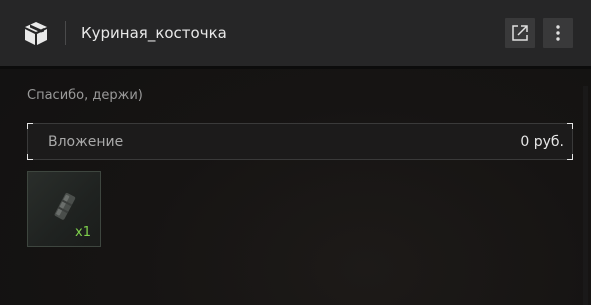 The width and height of the screenshot is (591, 305). I want to click on sender-name: Куриная_косточка, so click(154, 33).